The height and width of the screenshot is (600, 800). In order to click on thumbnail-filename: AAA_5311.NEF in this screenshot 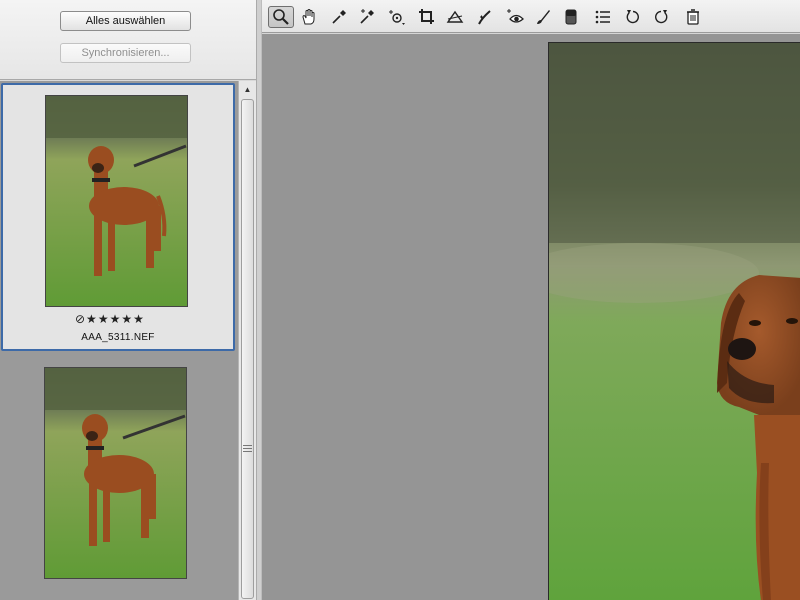, I will do `click(118, 337)`.